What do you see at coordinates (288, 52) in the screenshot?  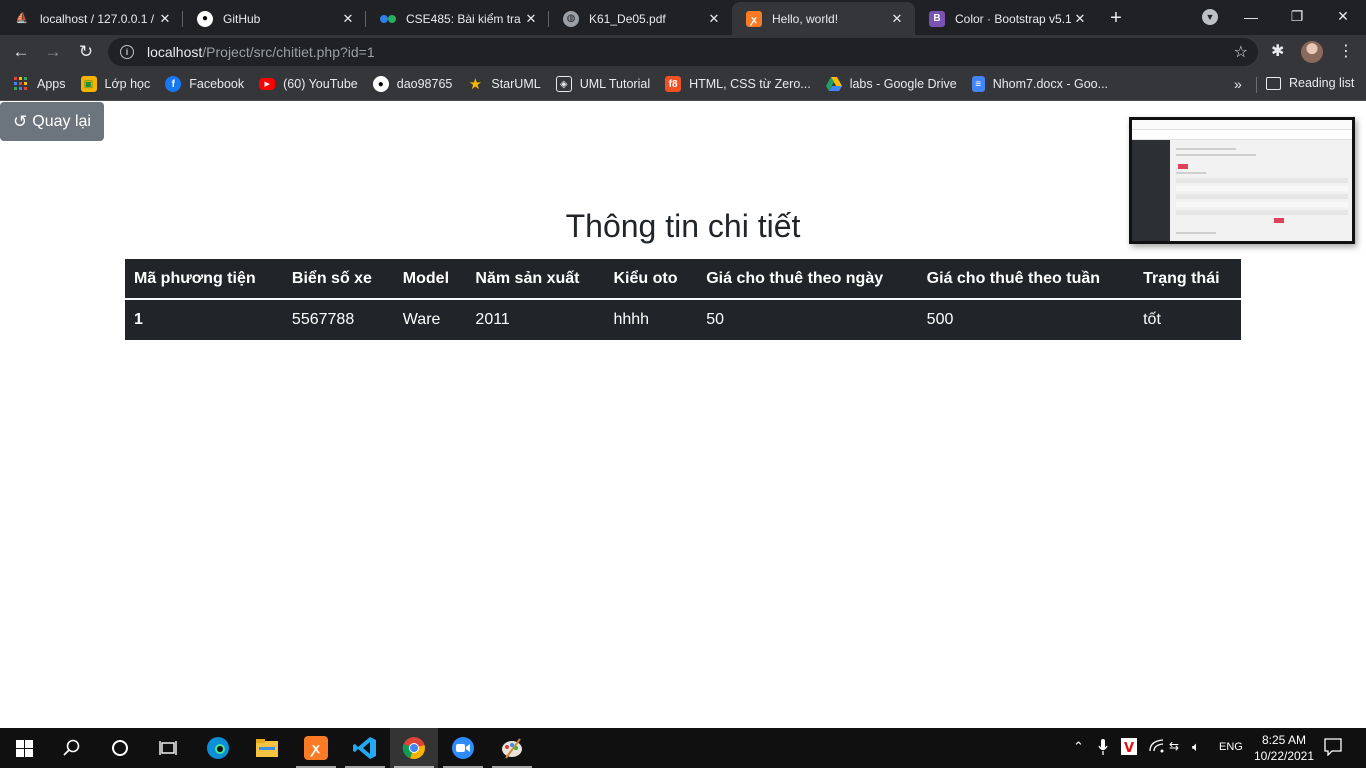 I see `url-path: /Project/src/chitiet.php?id=1` at bounding box center [288, 52].